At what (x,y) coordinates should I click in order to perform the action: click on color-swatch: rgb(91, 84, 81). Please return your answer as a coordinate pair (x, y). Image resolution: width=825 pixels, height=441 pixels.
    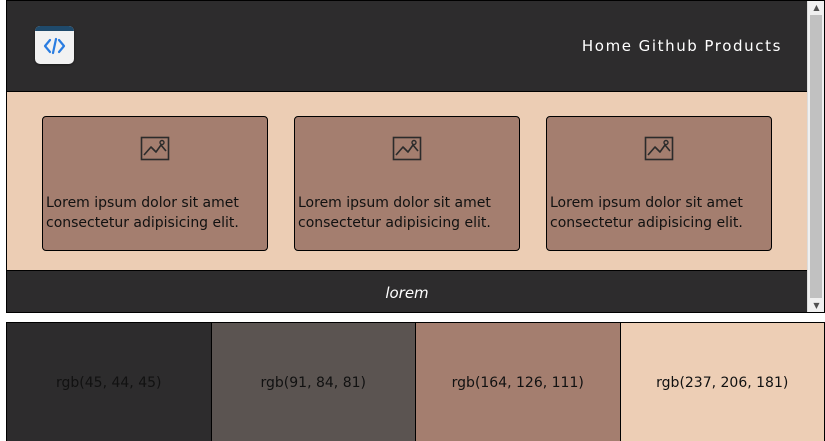
    Looking at the image, I should click on (313, 382).